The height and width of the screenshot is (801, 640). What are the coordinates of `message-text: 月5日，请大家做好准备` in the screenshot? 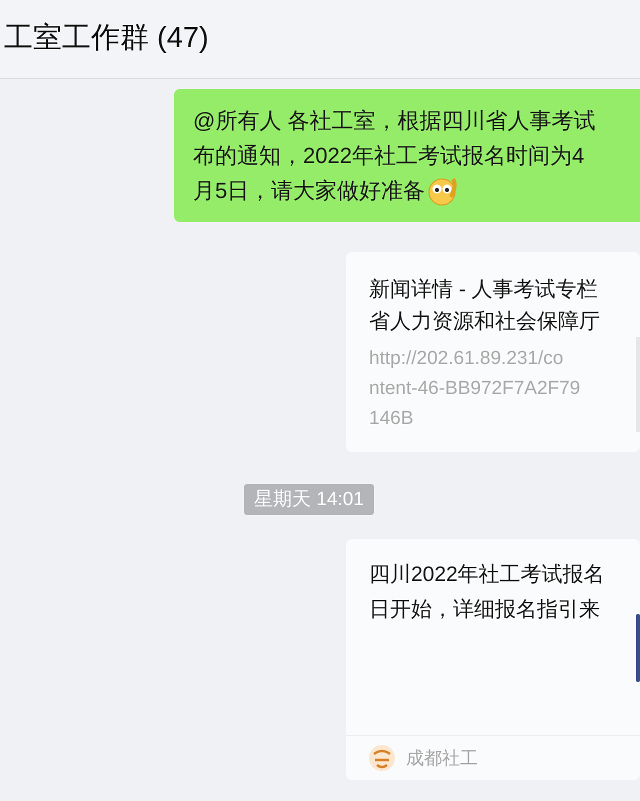 It's located at (309, 191).